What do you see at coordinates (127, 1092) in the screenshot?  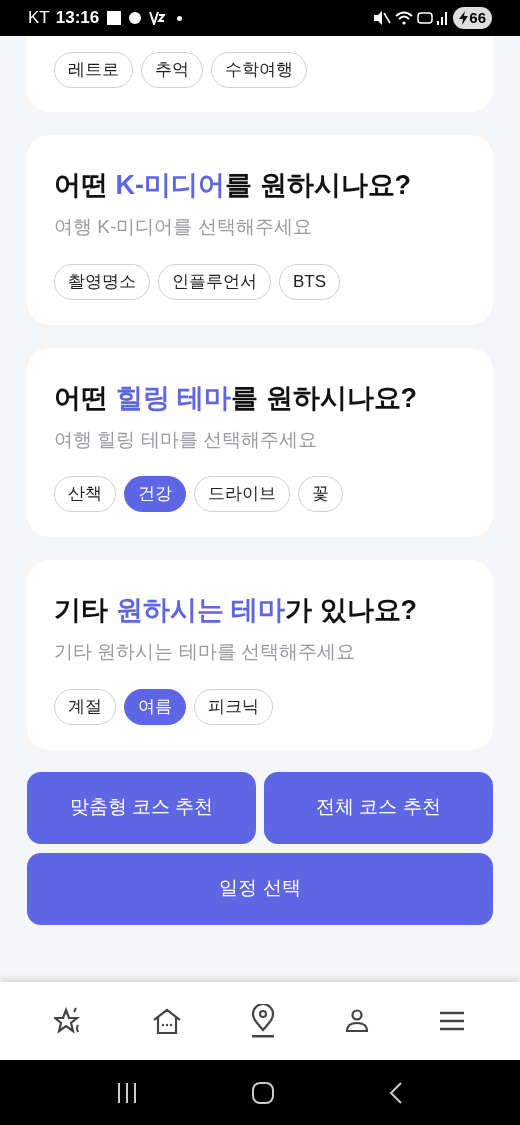 I see `recent-apps-icon` at bounding box center [127, 1092].